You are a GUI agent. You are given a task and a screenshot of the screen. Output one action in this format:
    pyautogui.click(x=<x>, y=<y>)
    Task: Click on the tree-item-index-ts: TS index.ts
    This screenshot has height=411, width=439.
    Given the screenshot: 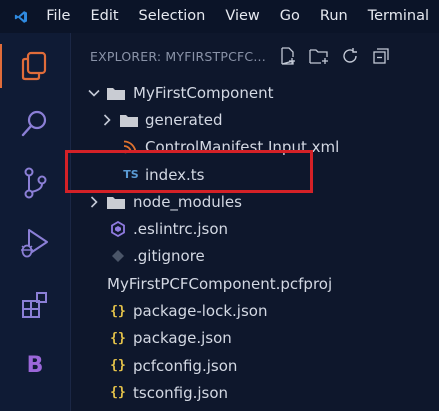 What is the action you would take?
    pyautogui.click(x=255, y=174)
    